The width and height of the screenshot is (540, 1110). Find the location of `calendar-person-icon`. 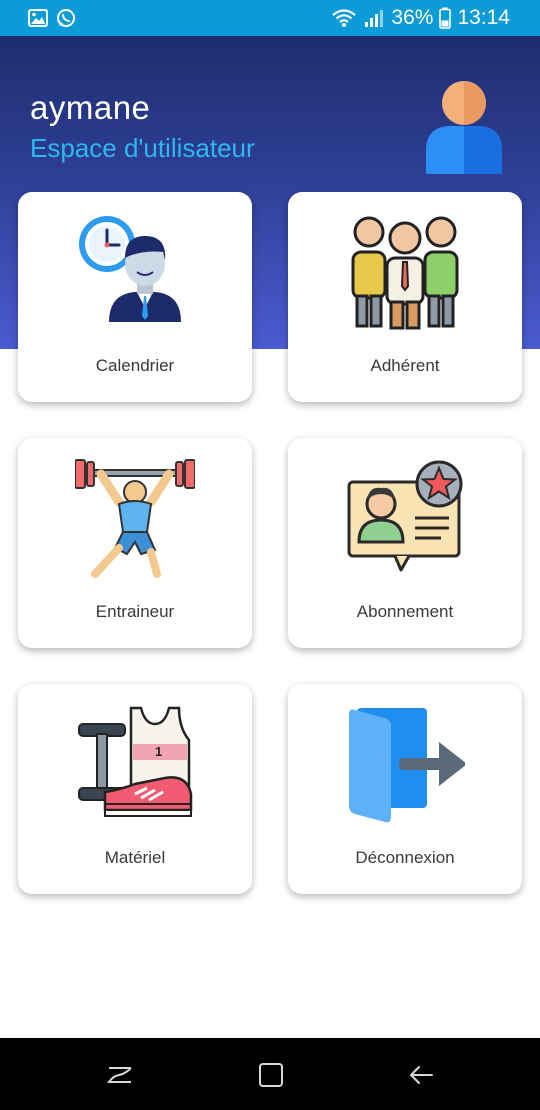

calendar-person-icon is located at coordinates (130, 269).